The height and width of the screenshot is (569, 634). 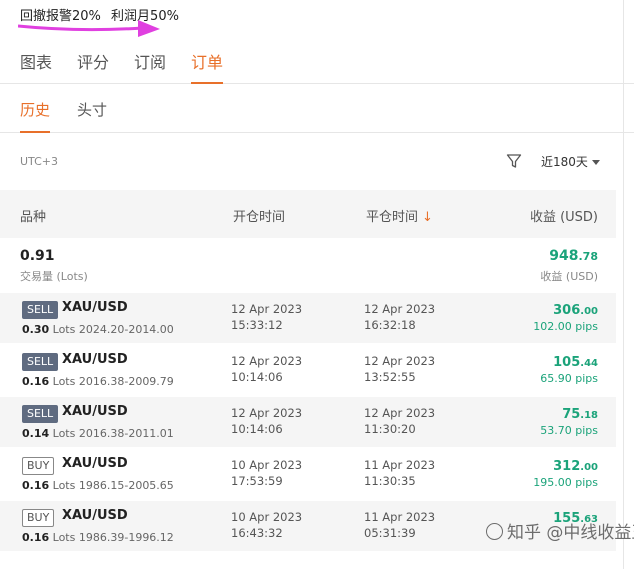 What do you see at coordinates (567, 362) in the screenshot?
I see `order-profit-int: 105` at bounding box center [567, 362].